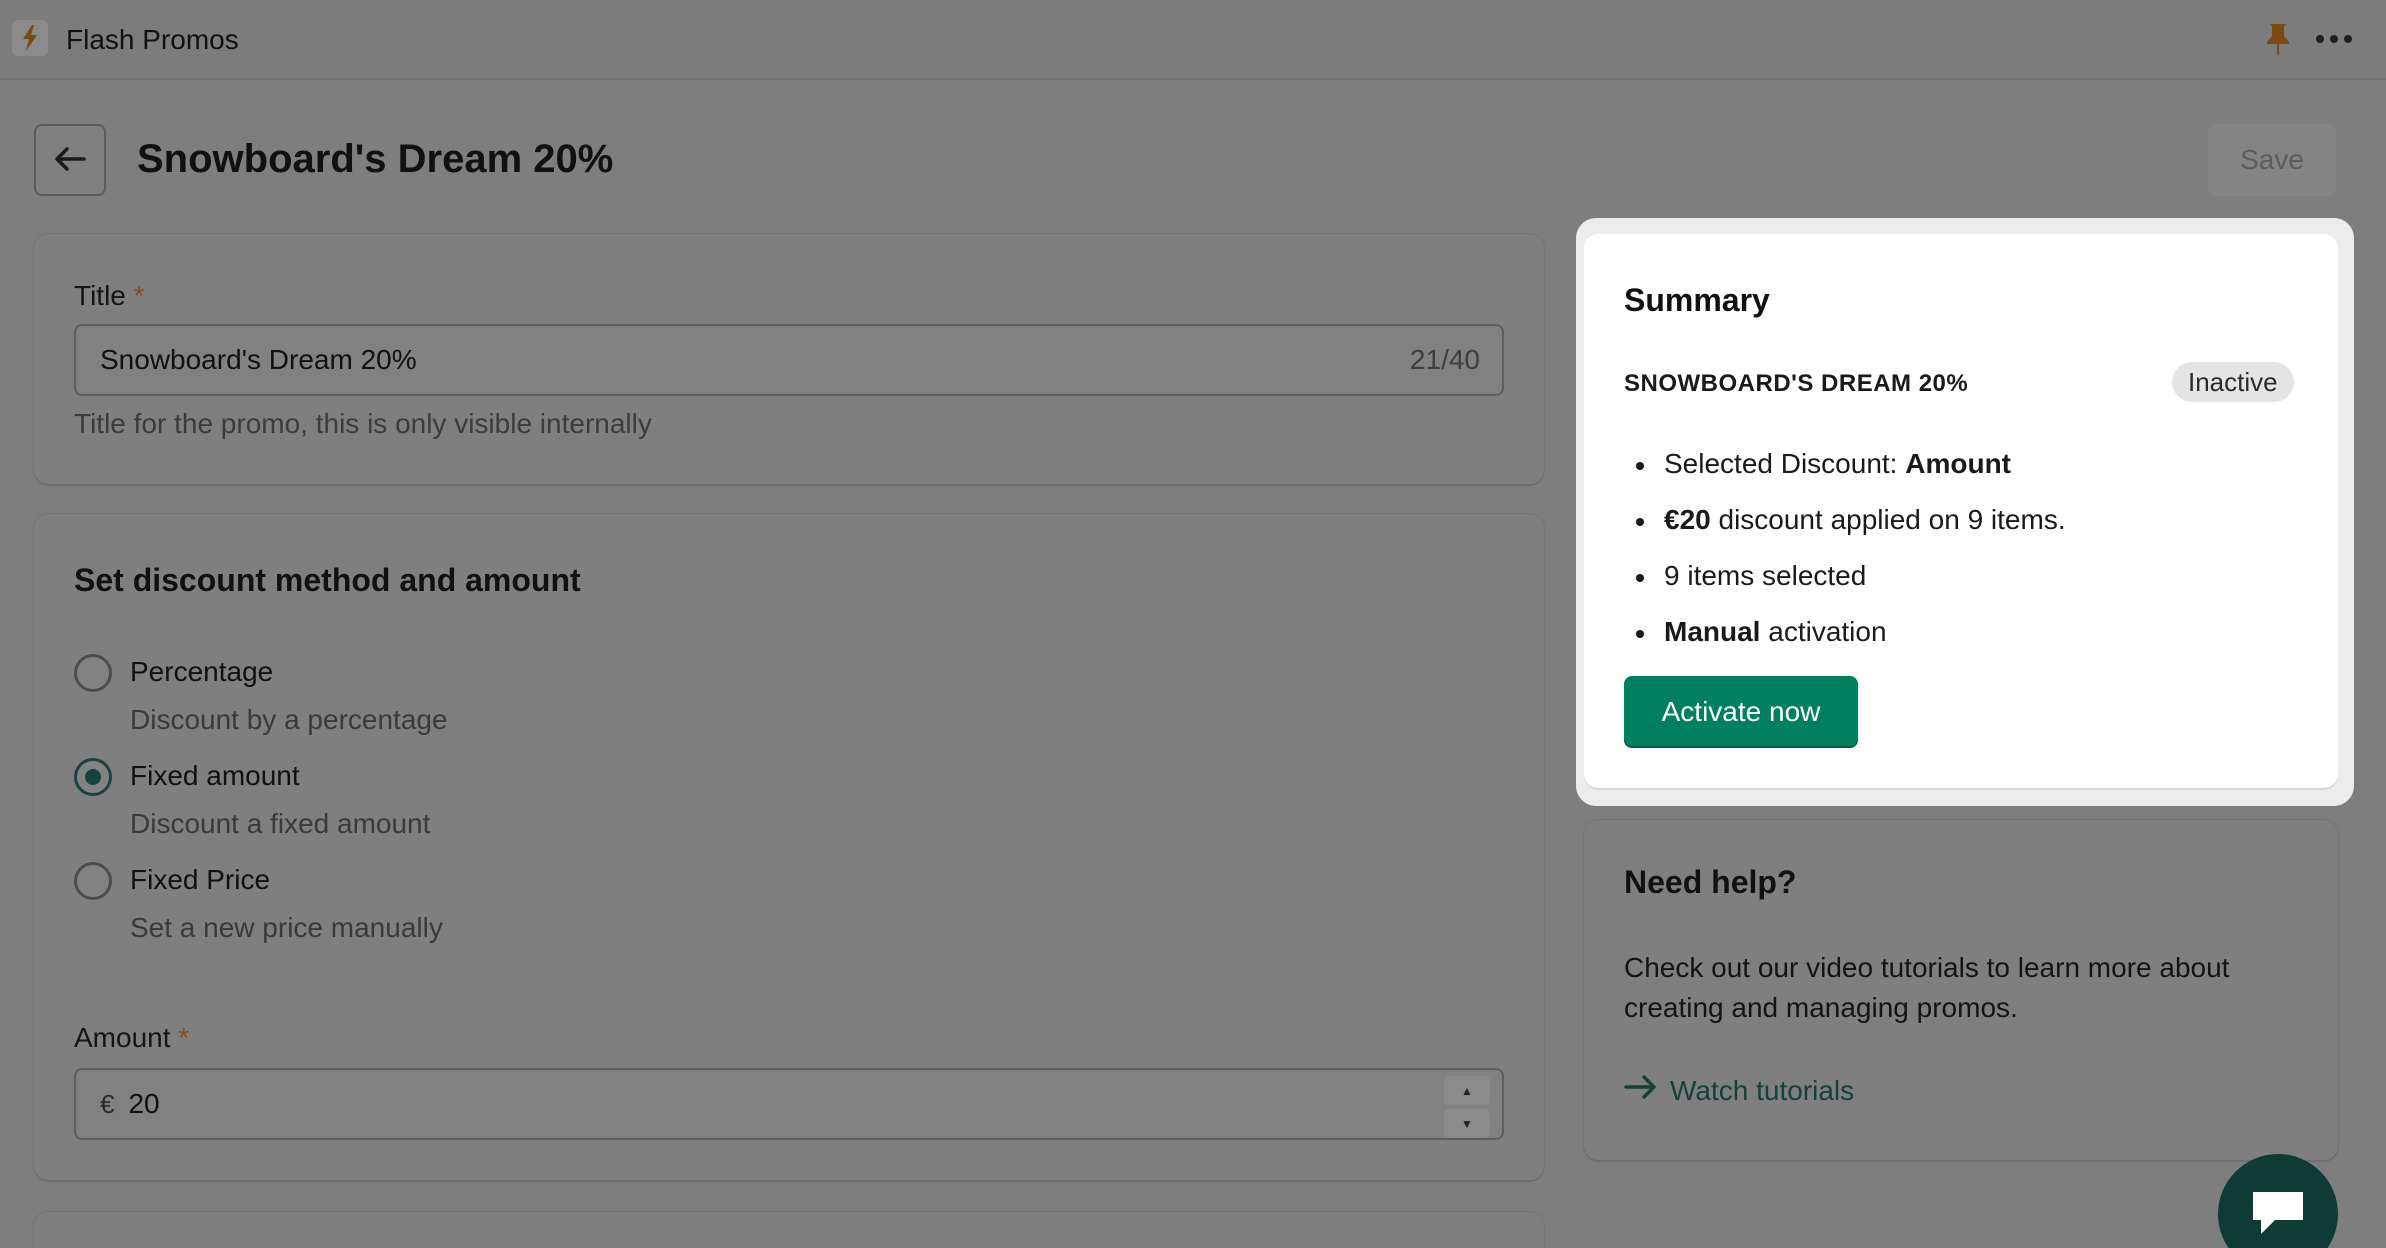 This screenshot has height=1248, width=2386. Describe the element at coordinates (2272, 160) in the screenshot. I see `save-button: Save` at that location.